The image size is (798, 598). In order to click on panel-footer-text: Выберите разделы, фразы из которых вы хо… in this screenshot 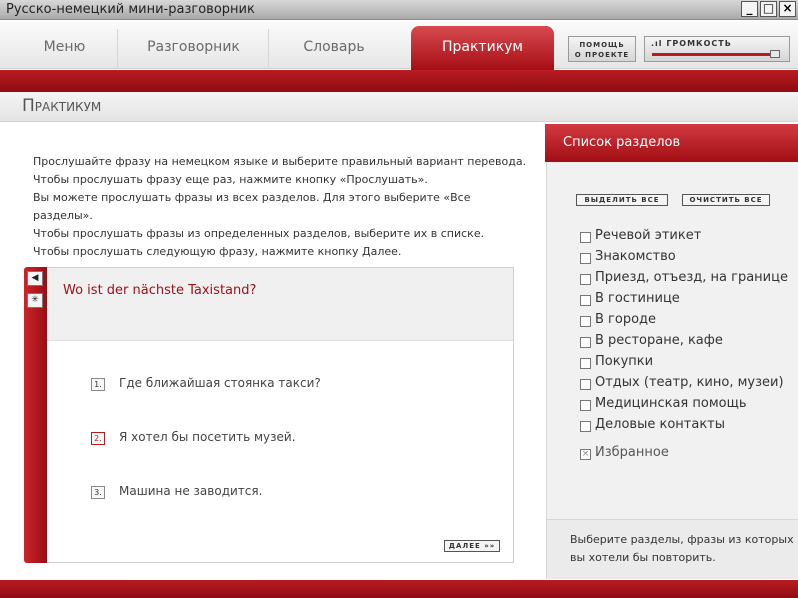, I will do `click(682, 548)`.